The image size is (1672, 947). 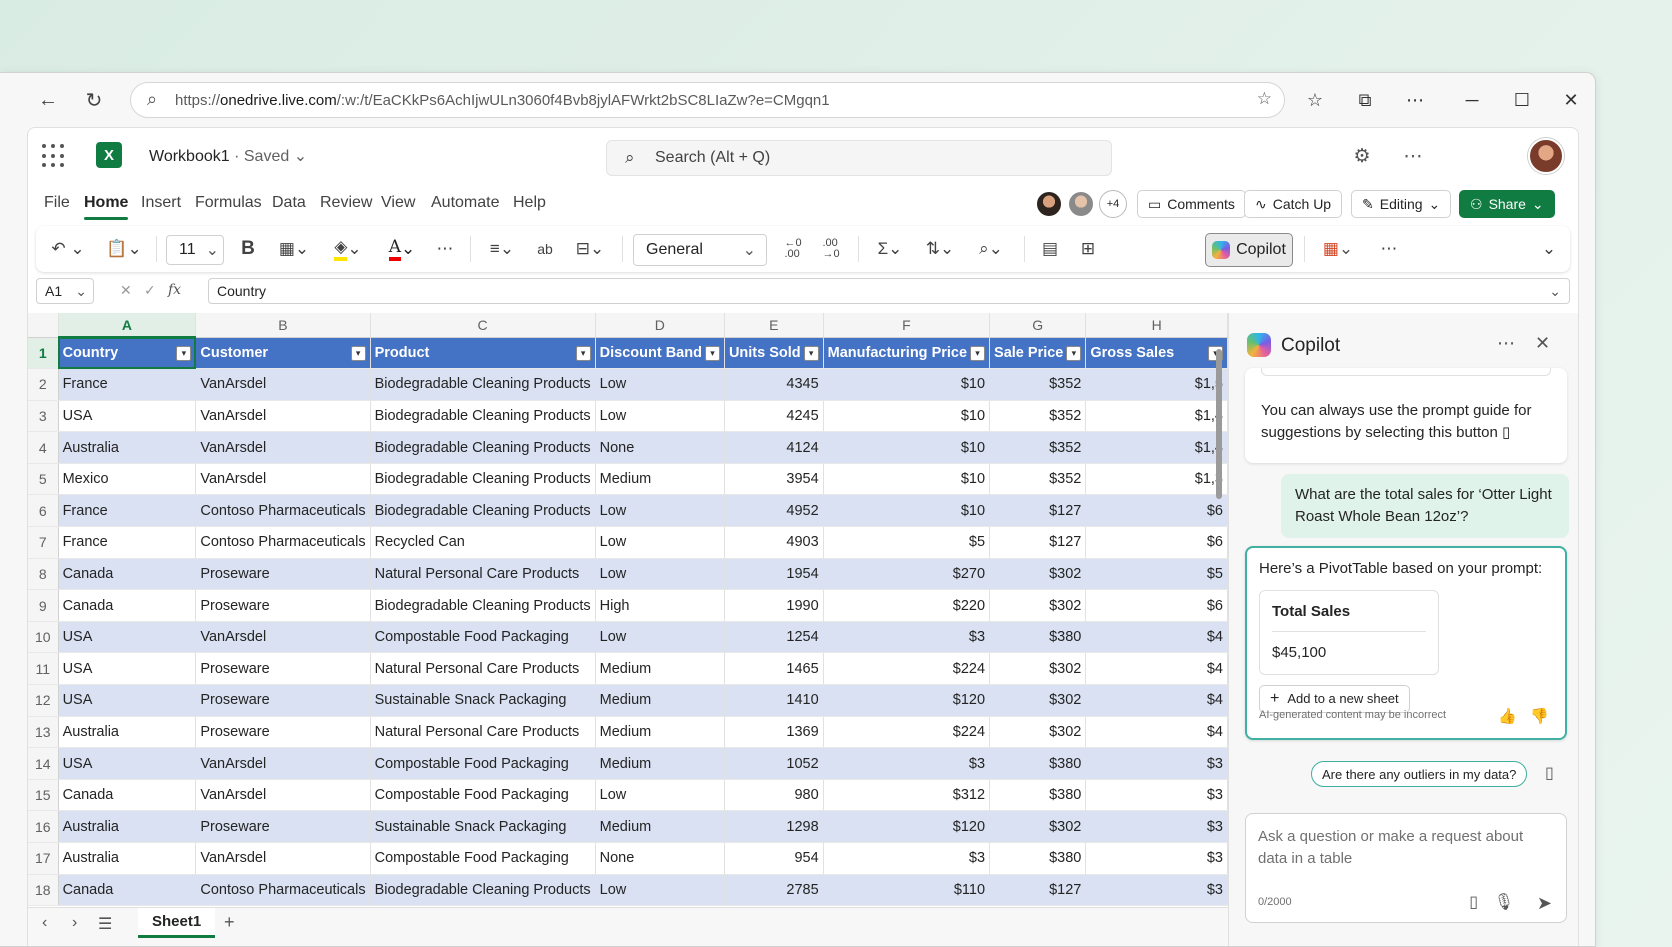 What do you see at coordinates (774, 542) in the screenshot?
I see `table-cell: 4903` at bounding box center [774, 542].